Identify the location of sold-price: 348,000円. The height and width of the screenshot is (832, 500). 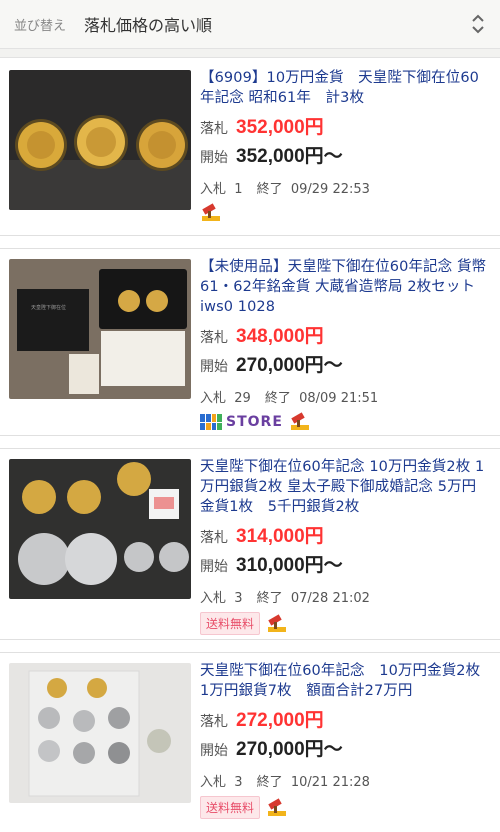
(280, 336).